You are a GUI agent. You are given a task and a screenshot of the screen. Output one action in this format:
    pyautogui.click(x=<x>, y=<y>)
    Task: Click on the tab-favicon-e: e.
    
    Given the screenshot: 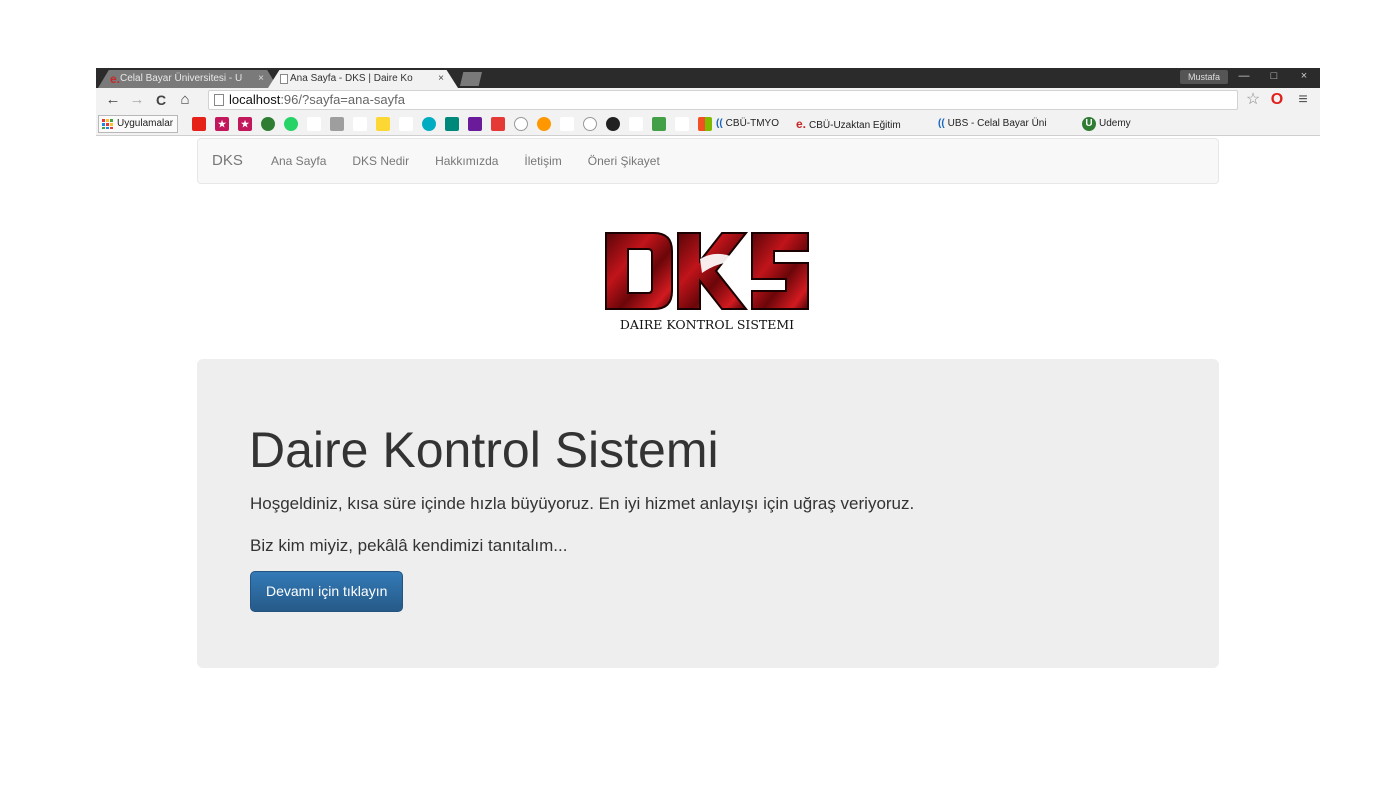 What is the action you would take?
    pyautogui.click(x=115, y=79)
    